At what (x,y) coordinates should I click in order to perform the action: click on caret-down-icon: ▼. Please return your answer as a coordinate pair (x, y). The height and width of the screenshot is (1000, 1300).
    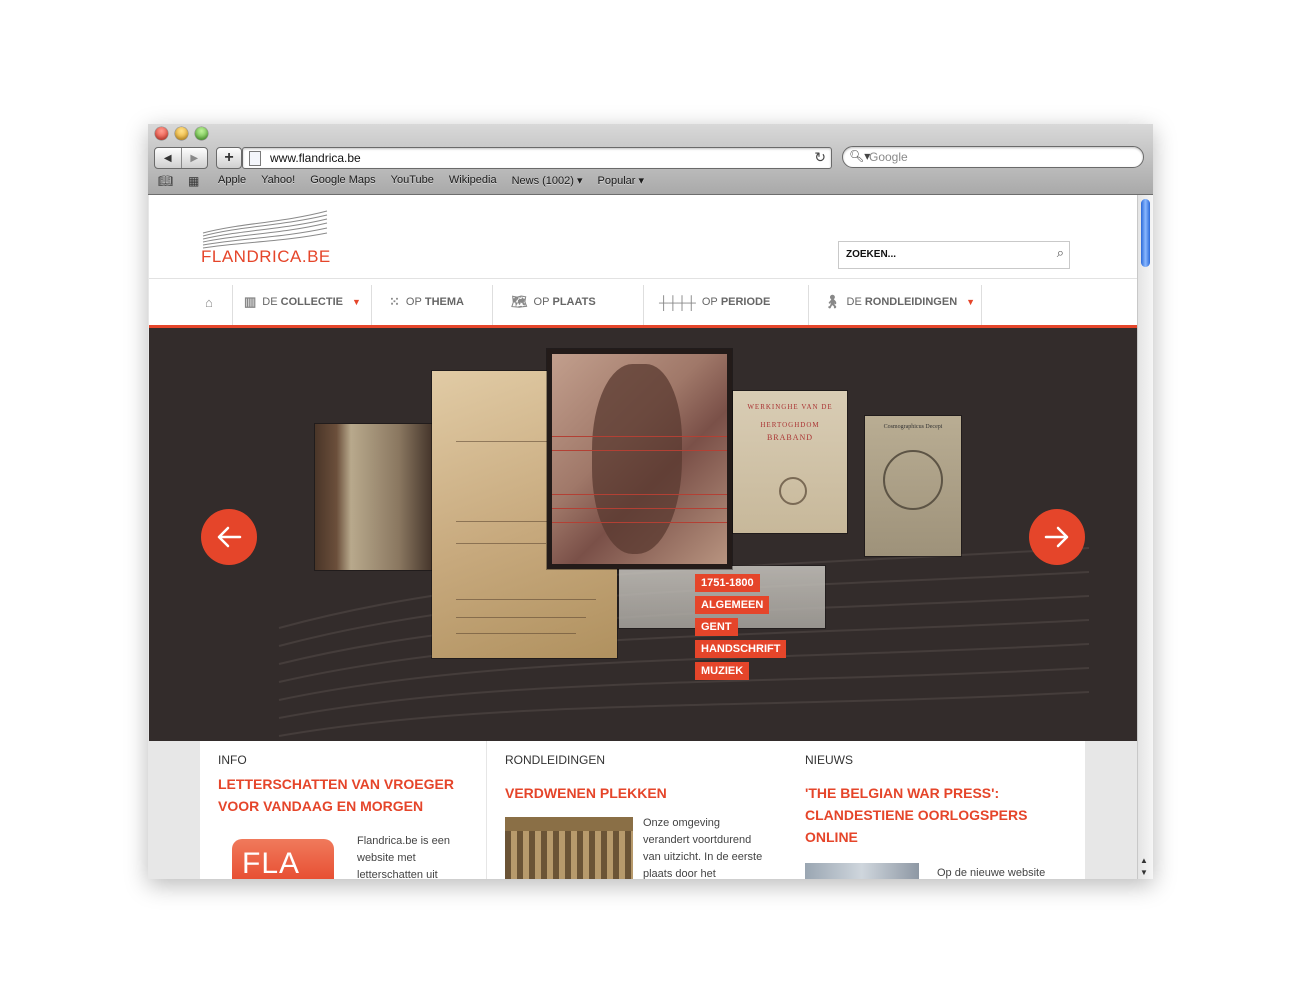
    Looking at the image, I should click on (356, 302).